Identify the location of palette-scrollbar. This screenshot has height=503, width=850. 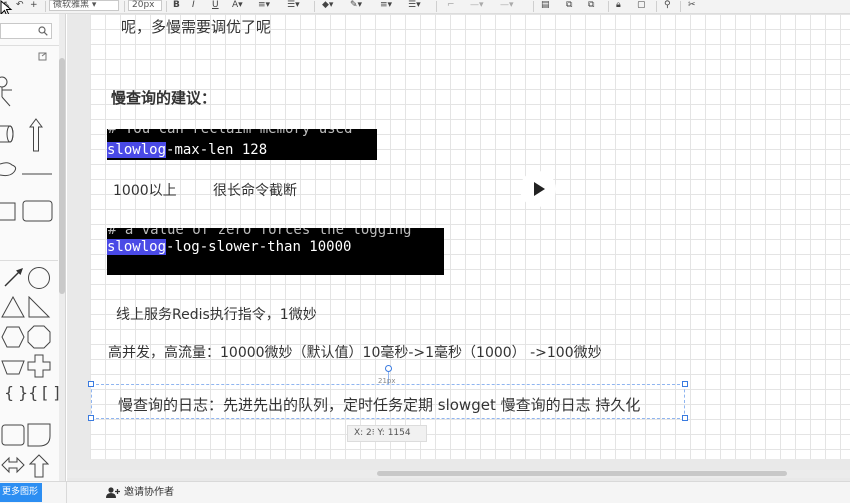
(62, 247).